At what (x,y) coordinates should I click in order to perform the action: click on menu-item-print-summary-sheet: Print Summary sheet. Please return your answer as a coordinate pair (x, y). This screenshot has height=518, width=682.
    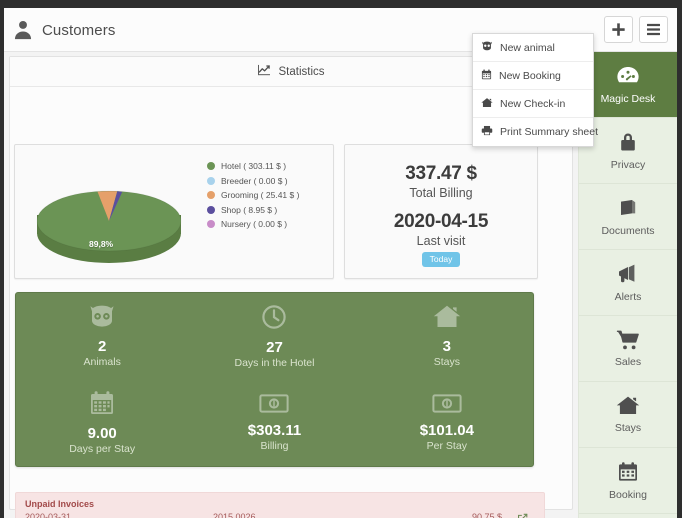
    Looking at the image, I should click on (535, 132).